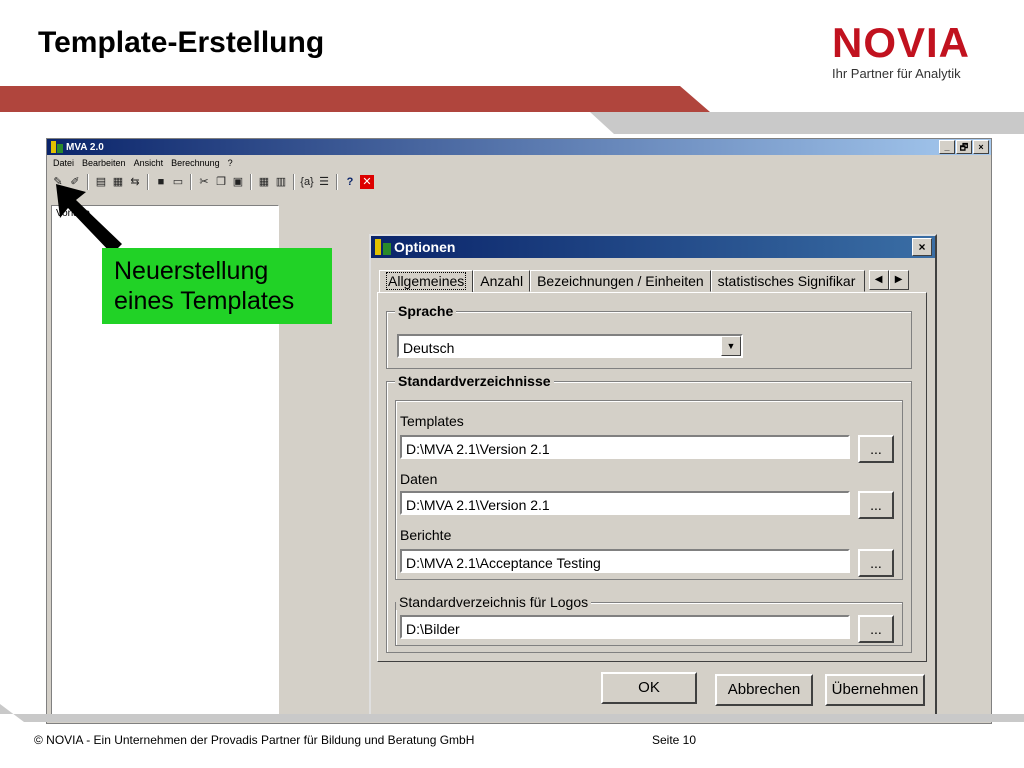 This screenshot has height=768, width=1024. What do you see at coordinates (620, 281) in the screenshot?
I see `tab-bezeichnungen: Bezeichnungen / Einheiten` at bounding box center [620, 281].